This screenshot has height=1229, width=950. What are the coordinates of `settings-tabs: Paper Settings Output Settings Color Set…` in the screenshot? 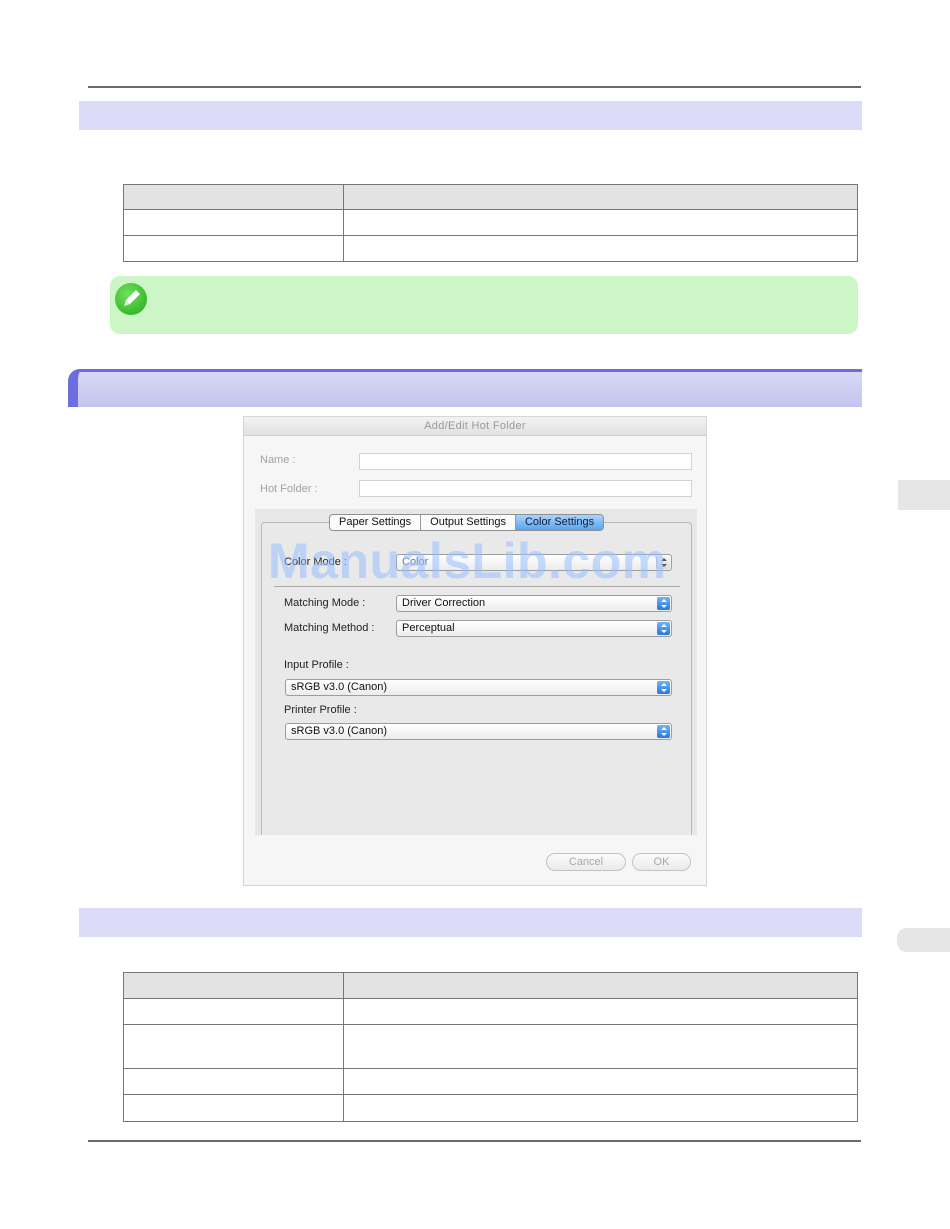 It's located at (467, 522).